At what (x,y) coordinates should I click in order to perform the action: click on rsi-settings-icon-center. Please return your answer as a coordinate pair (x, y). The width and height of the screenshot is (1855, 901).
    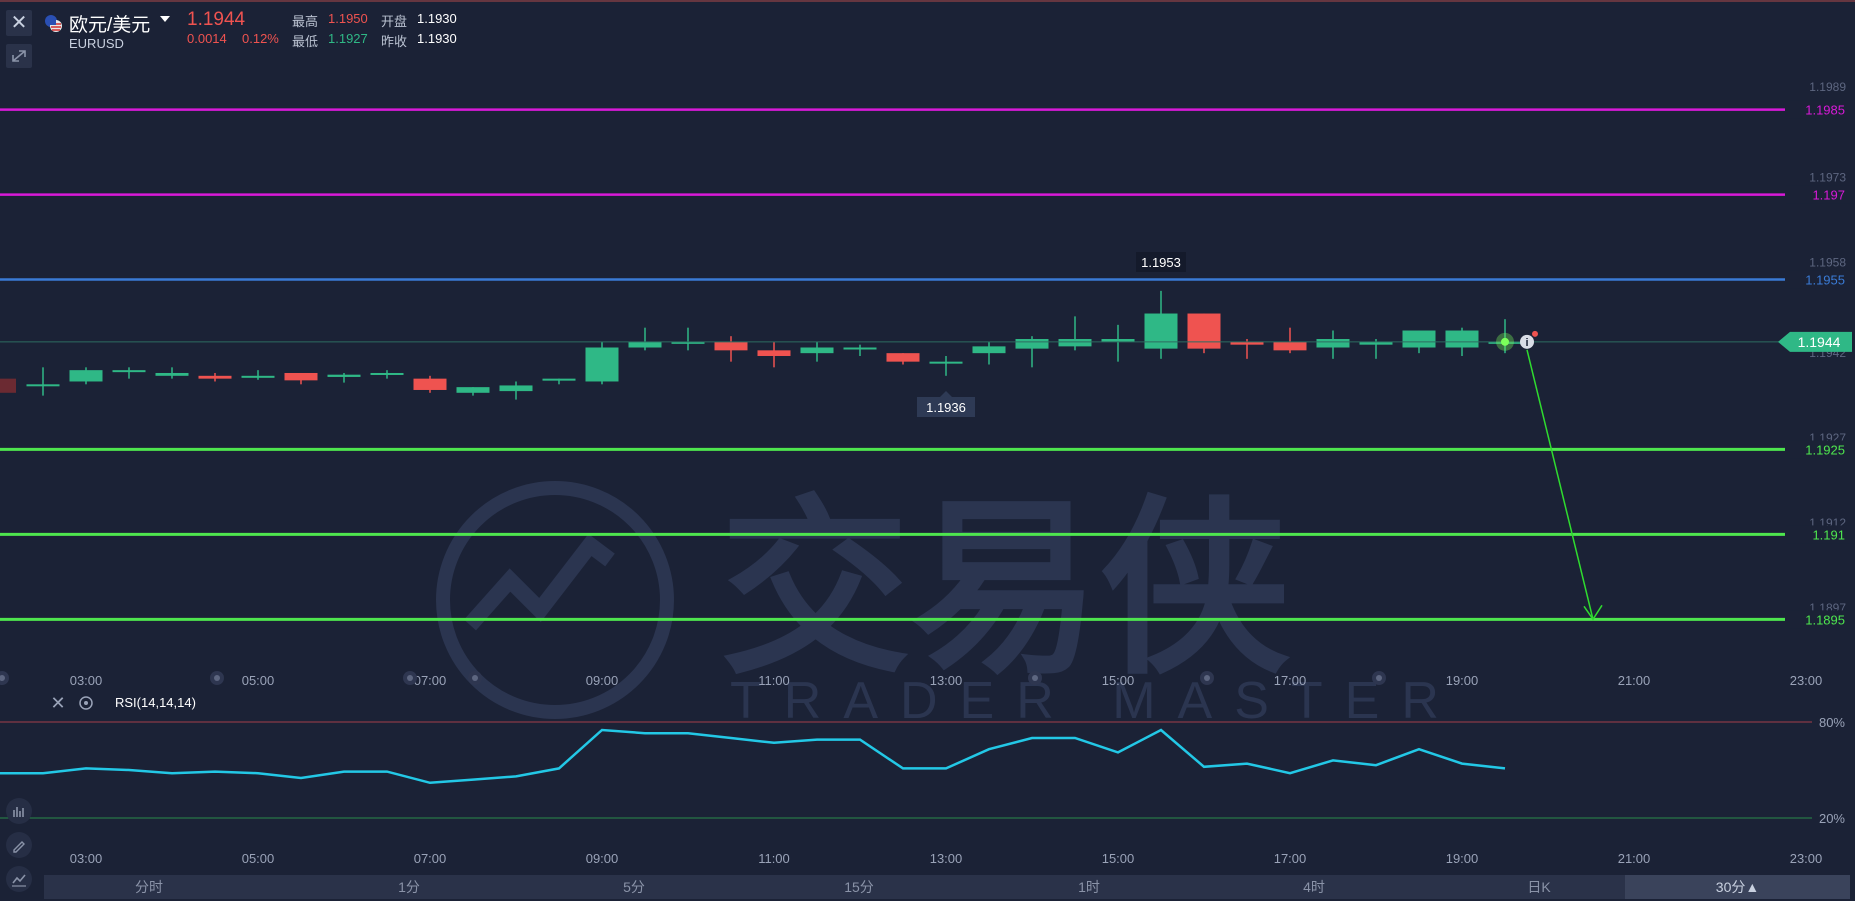
    Looking at the image, I should click on (86, 703).